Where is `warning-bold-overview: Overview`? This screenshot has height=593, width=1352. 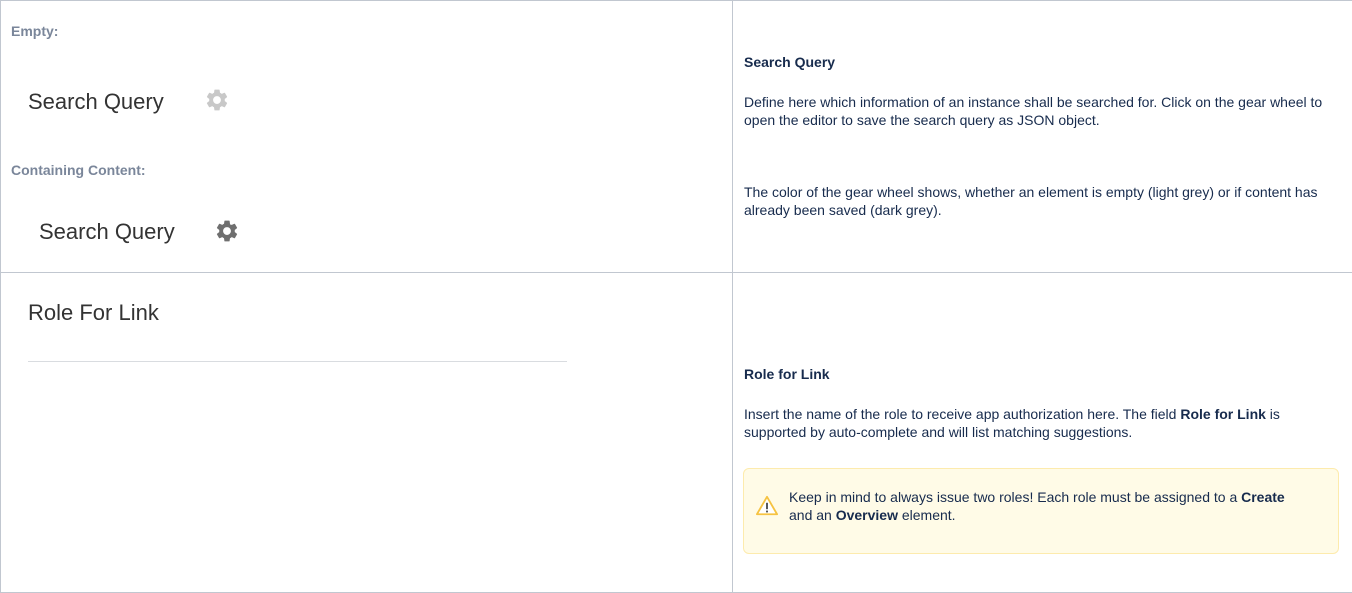 warning-bold-overview: Overview is located at coordinates (867, 515).